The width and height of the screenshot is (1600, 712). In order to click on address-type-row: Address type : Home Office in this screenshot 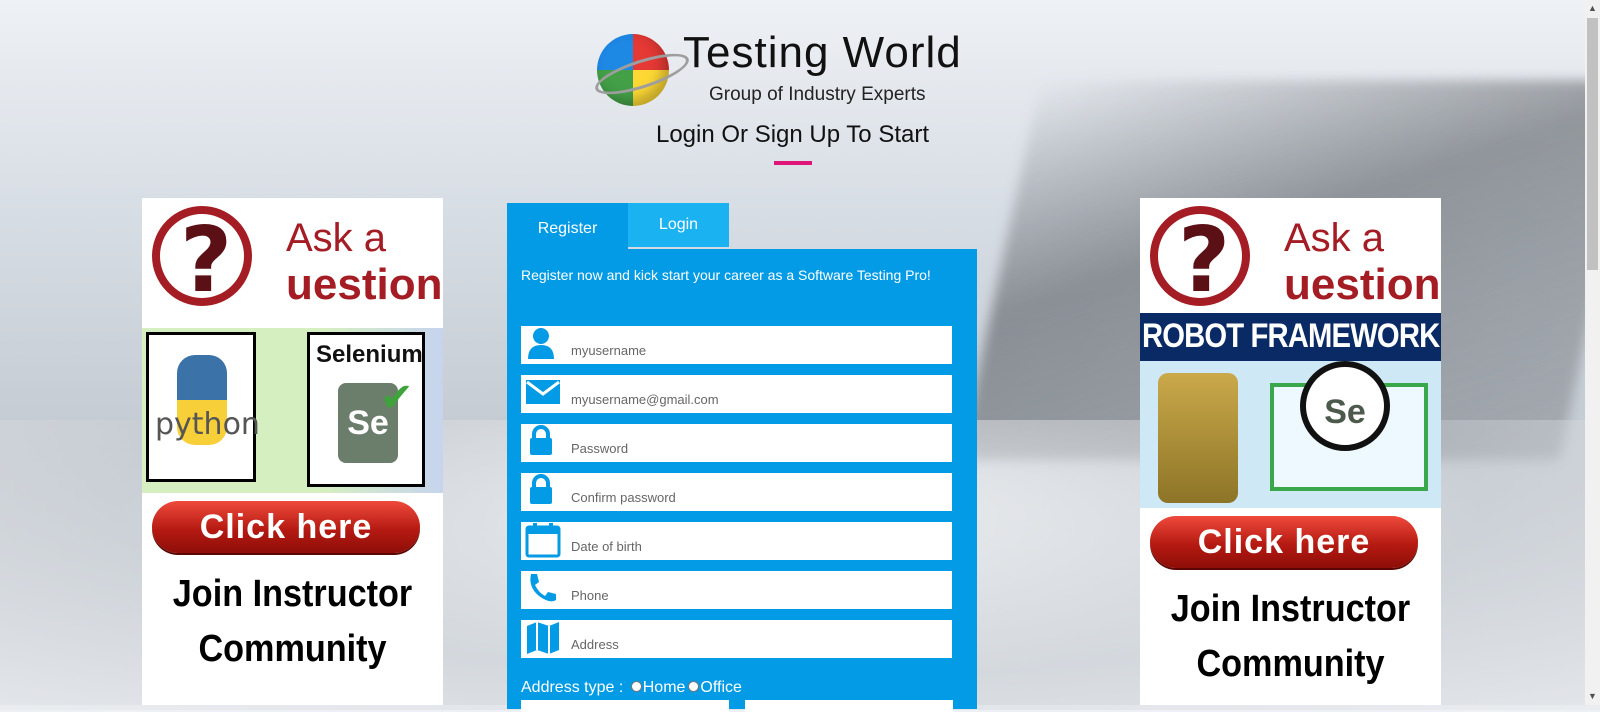, I will do `click(631, 688)`.